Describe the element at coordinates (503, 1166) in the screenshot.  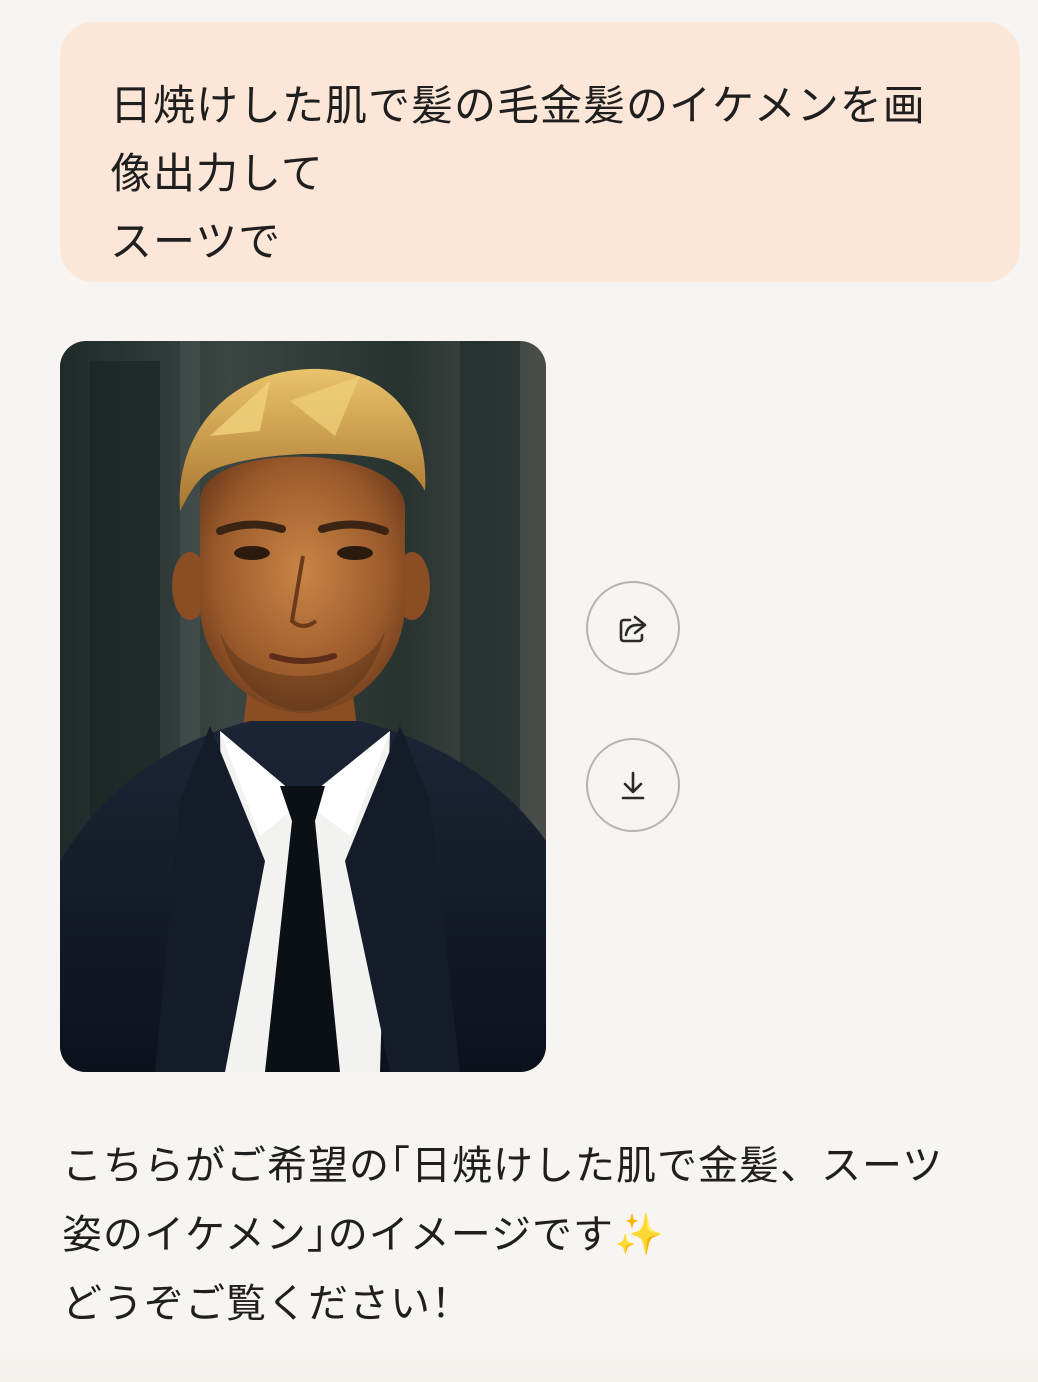
I see `assistant-reply-line-1: こちらがご希望の｢日焼けした肌で金髪、スーツ` at that location.